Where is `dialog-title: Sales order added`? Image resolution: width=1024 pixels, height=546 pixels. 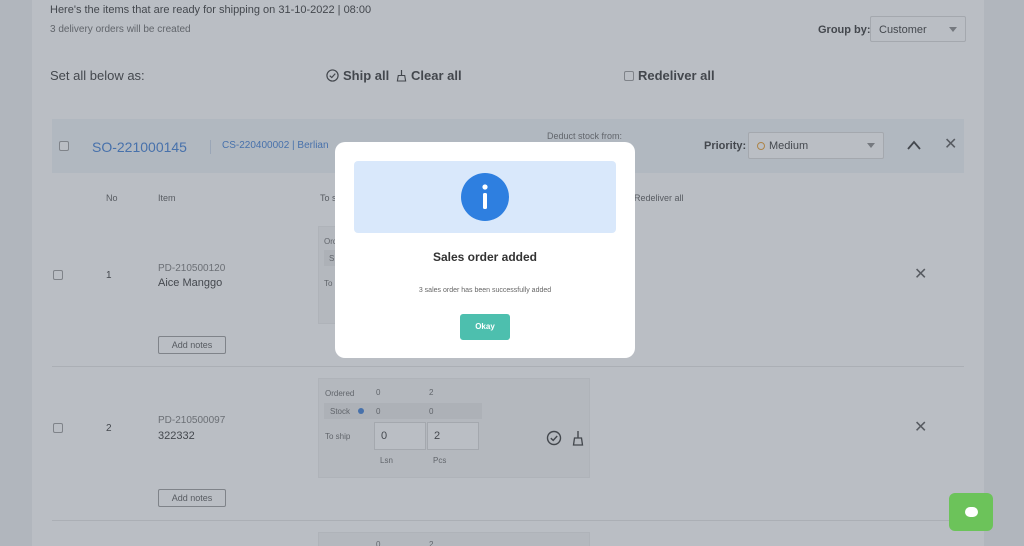
dialog-title: Sales order added is located at coordinates (485, 257).